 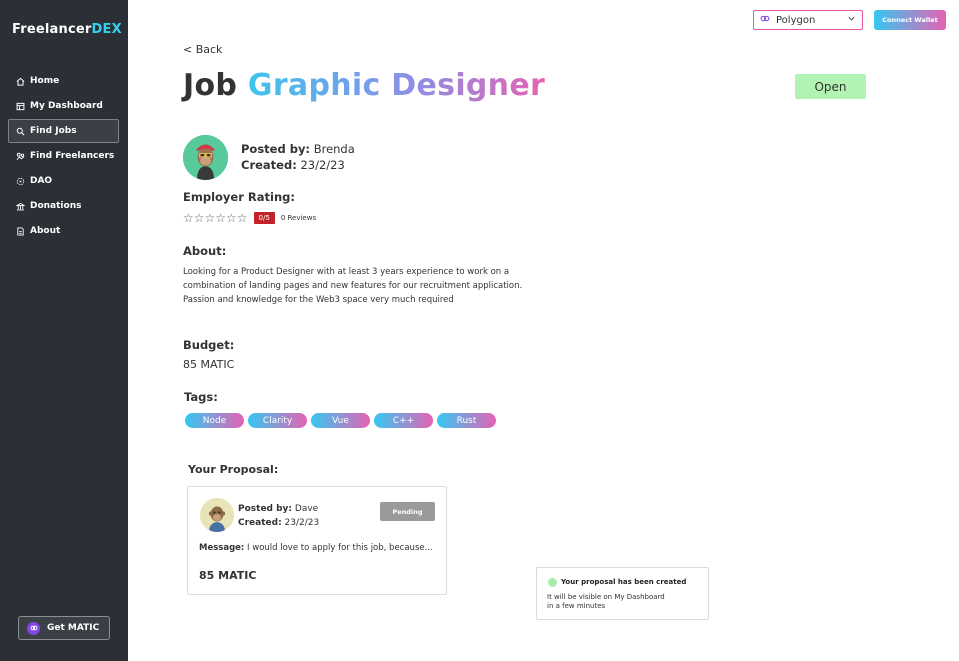 I want to click on sidebar-item-donations: Donations, so click(x=63, y=206).